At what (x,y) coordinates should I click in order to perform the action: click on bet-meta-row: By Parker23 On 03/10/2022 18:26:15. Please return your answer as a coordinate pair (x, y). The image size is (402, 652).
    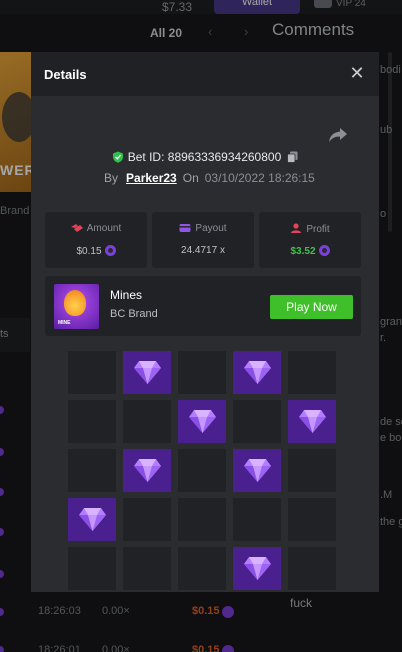
    Looking at the image, I should click on (209, 178).